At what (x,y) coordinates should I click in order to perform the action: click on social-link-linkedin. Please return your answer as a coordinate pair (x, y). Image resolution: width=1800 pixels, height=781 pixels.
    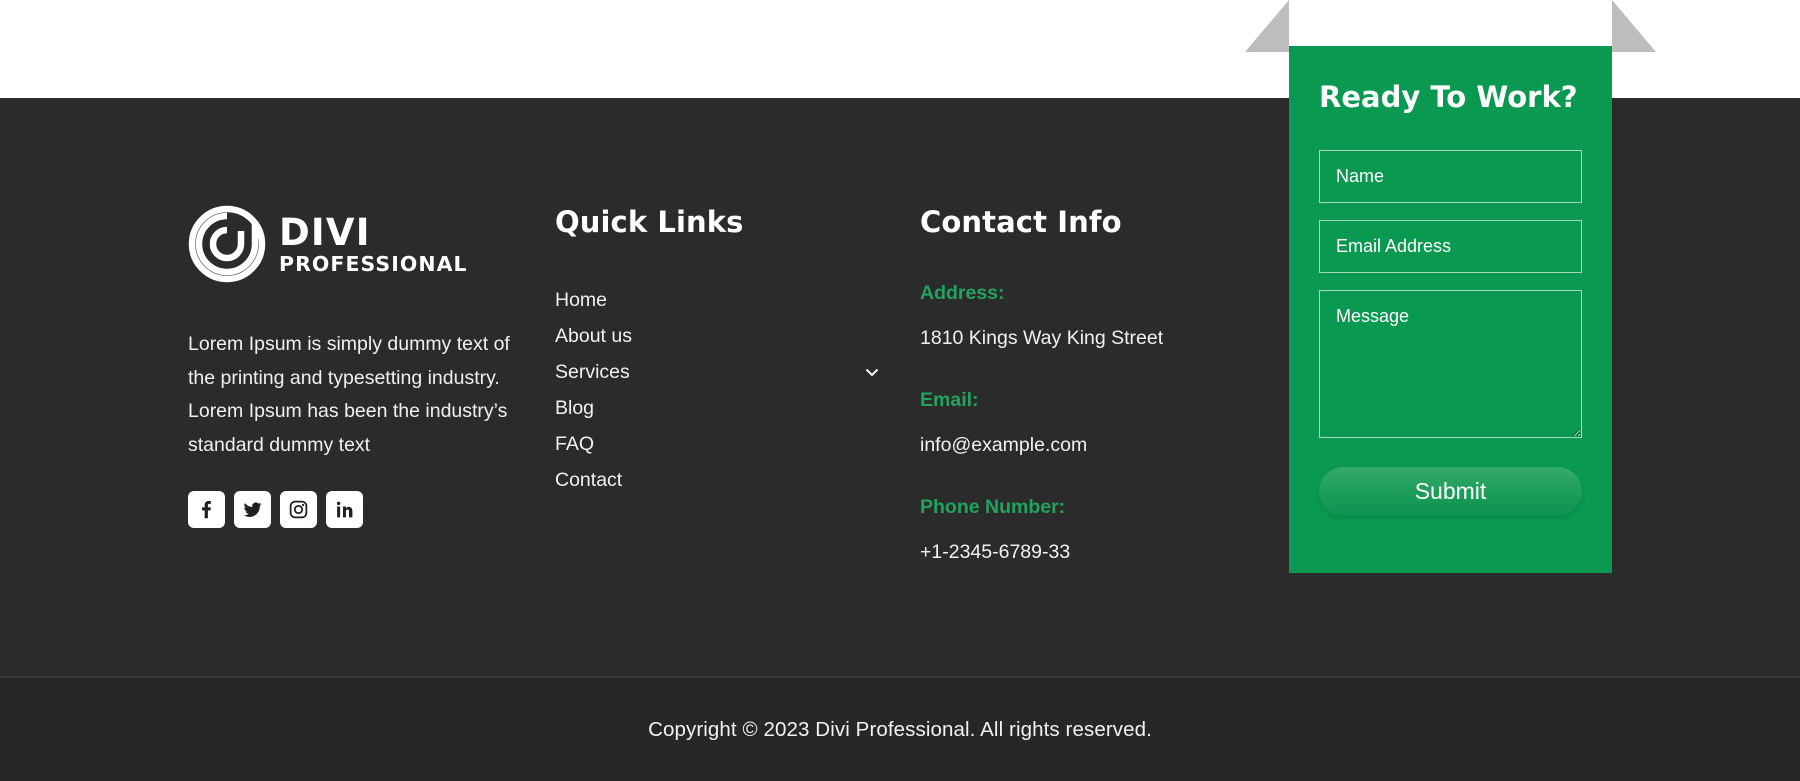
    Looking at the image, I should click on (344, 510).